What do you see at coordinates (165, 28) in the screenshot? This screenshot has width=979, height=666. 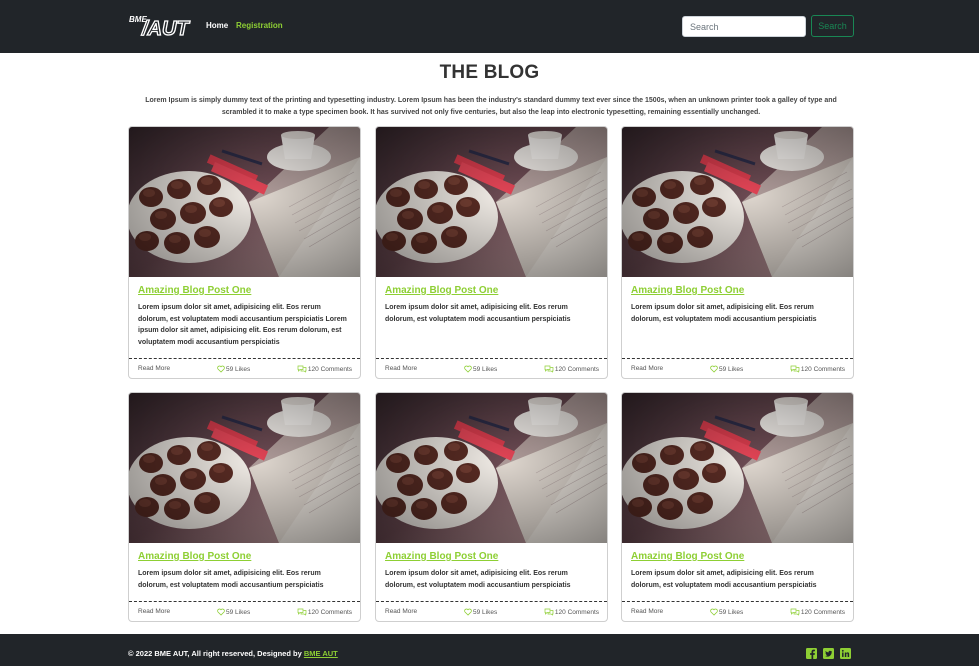 I see `svg-text: /AUT` at bounding box center [165, 28].